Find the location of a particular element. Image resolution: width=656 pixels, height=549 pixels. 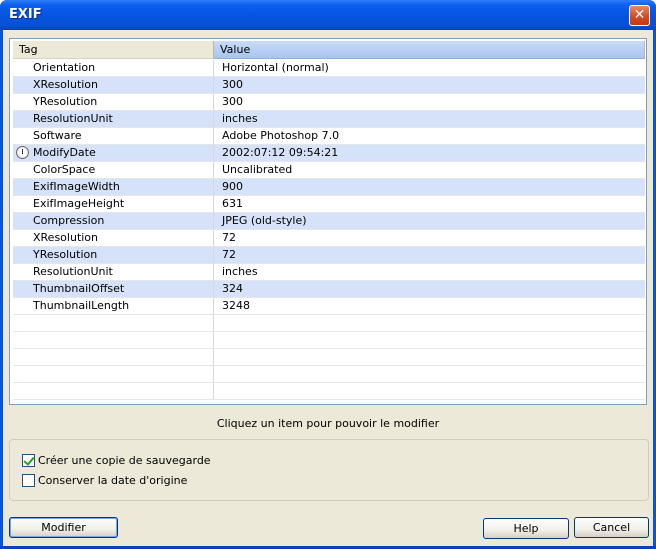

value-cell: 900 is located at coordinates (232, 186).